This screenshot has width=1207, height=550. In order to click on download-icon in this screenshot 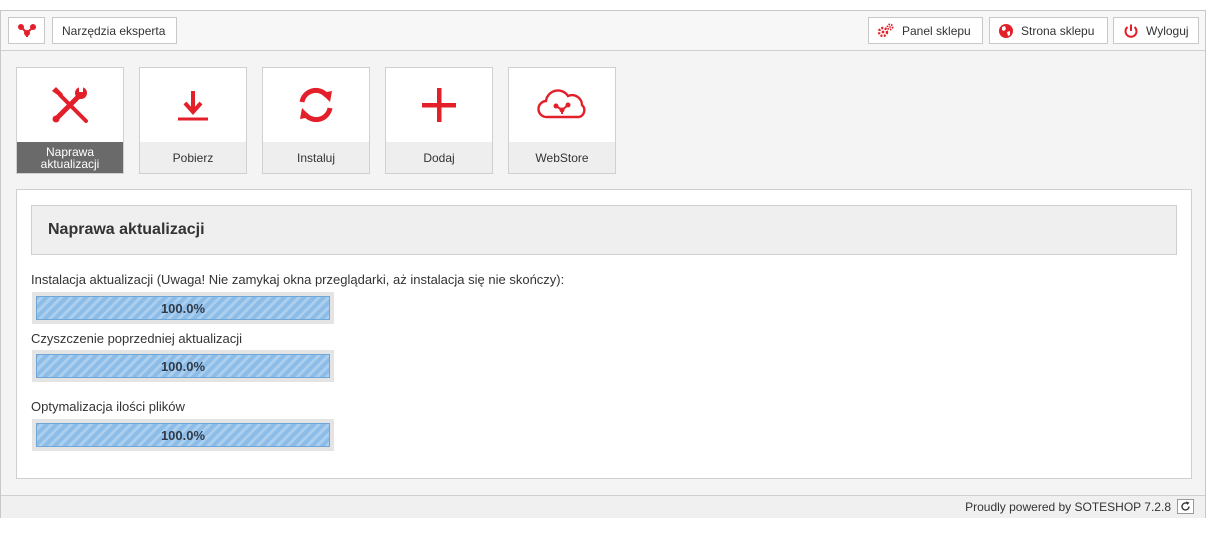, I will do `click(193, 105)`.